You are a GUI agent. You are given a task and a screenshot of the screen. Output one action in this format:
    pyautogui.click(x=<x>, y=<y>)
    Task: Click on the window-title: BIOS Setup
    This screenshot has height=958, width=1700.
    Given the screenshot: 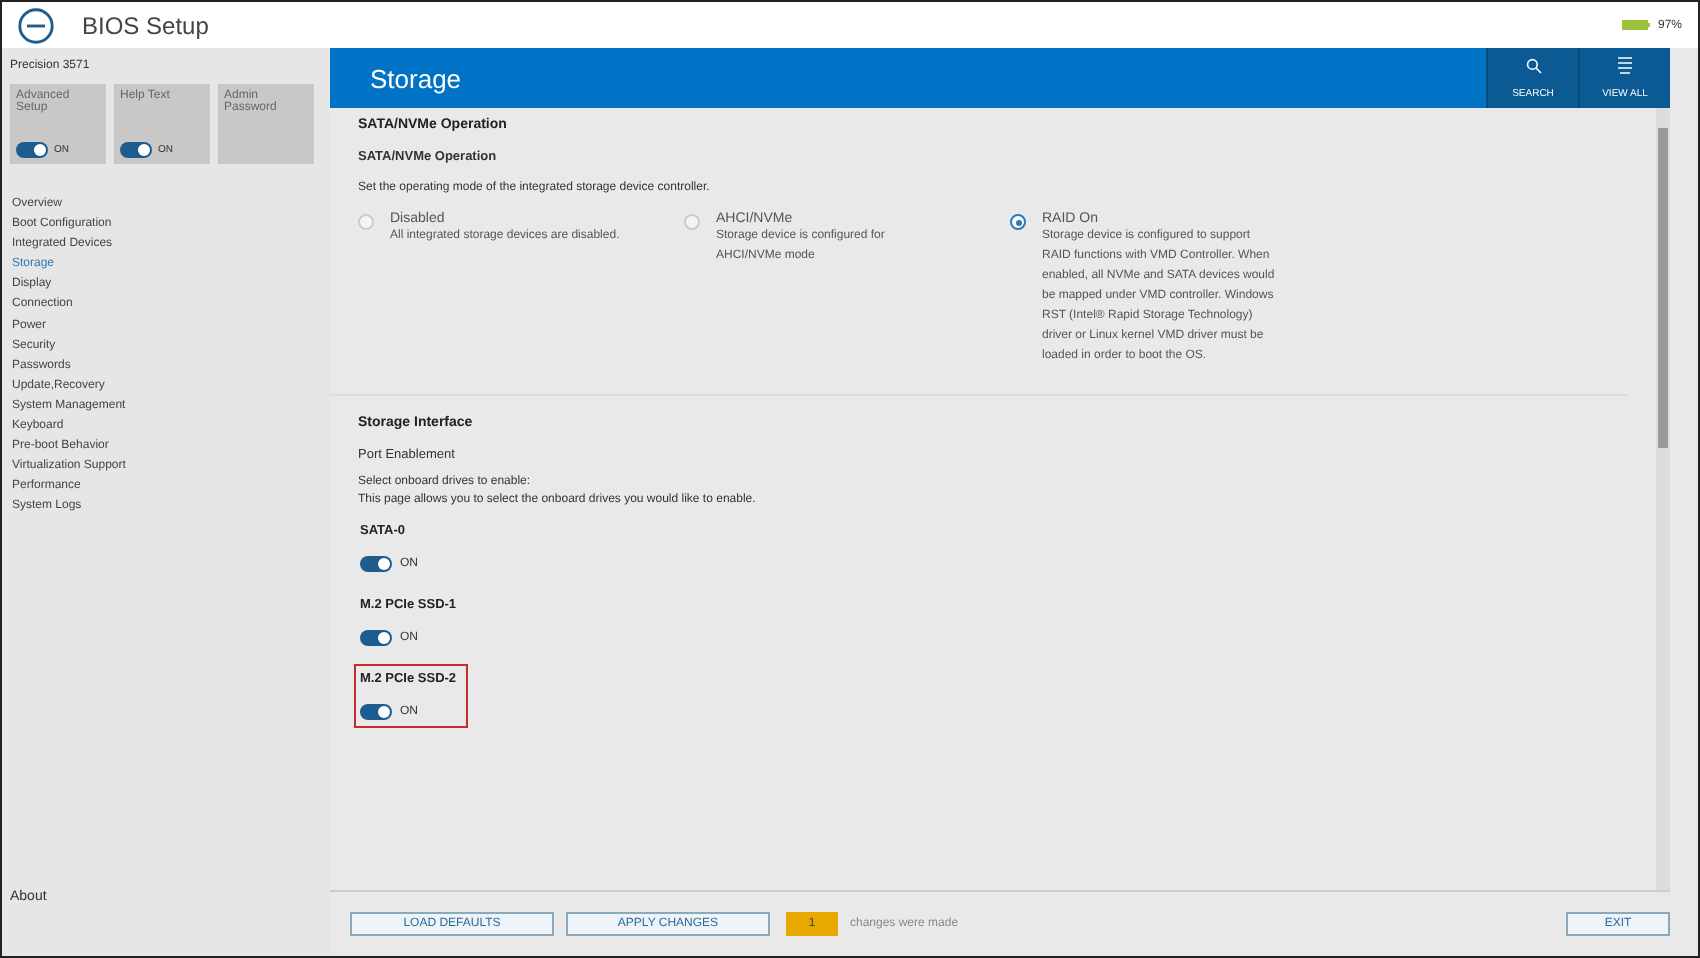 What is the action you would take?
    pyautogui.click(x=145, y=25)
    